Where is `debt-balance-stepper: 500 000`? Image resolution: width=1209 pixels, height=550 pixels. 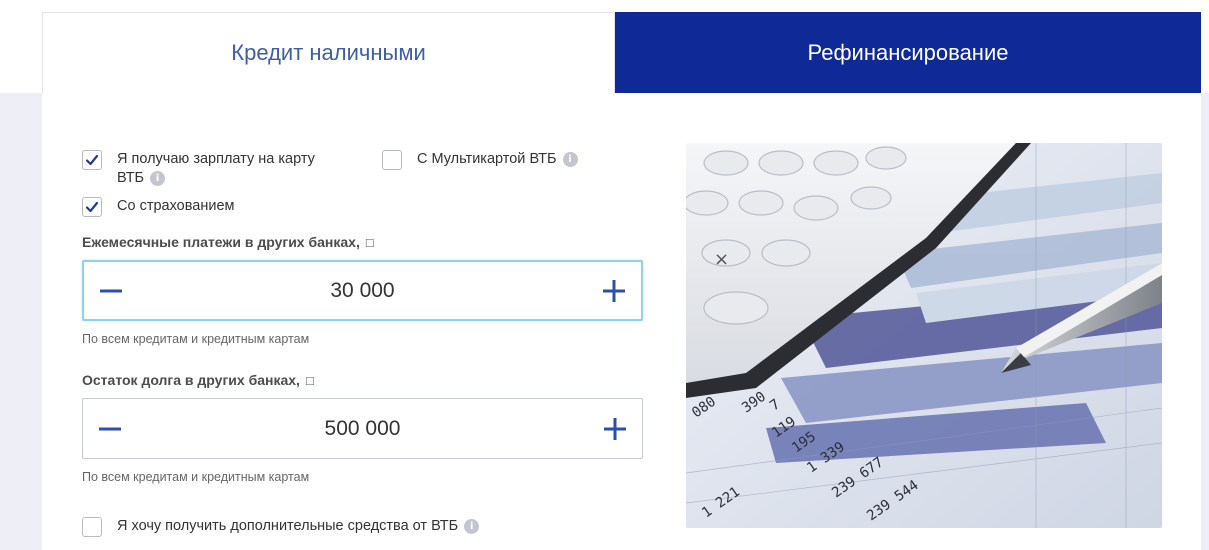 debt-balance-stepper: 500 000 is located at coordinates (362, 428).